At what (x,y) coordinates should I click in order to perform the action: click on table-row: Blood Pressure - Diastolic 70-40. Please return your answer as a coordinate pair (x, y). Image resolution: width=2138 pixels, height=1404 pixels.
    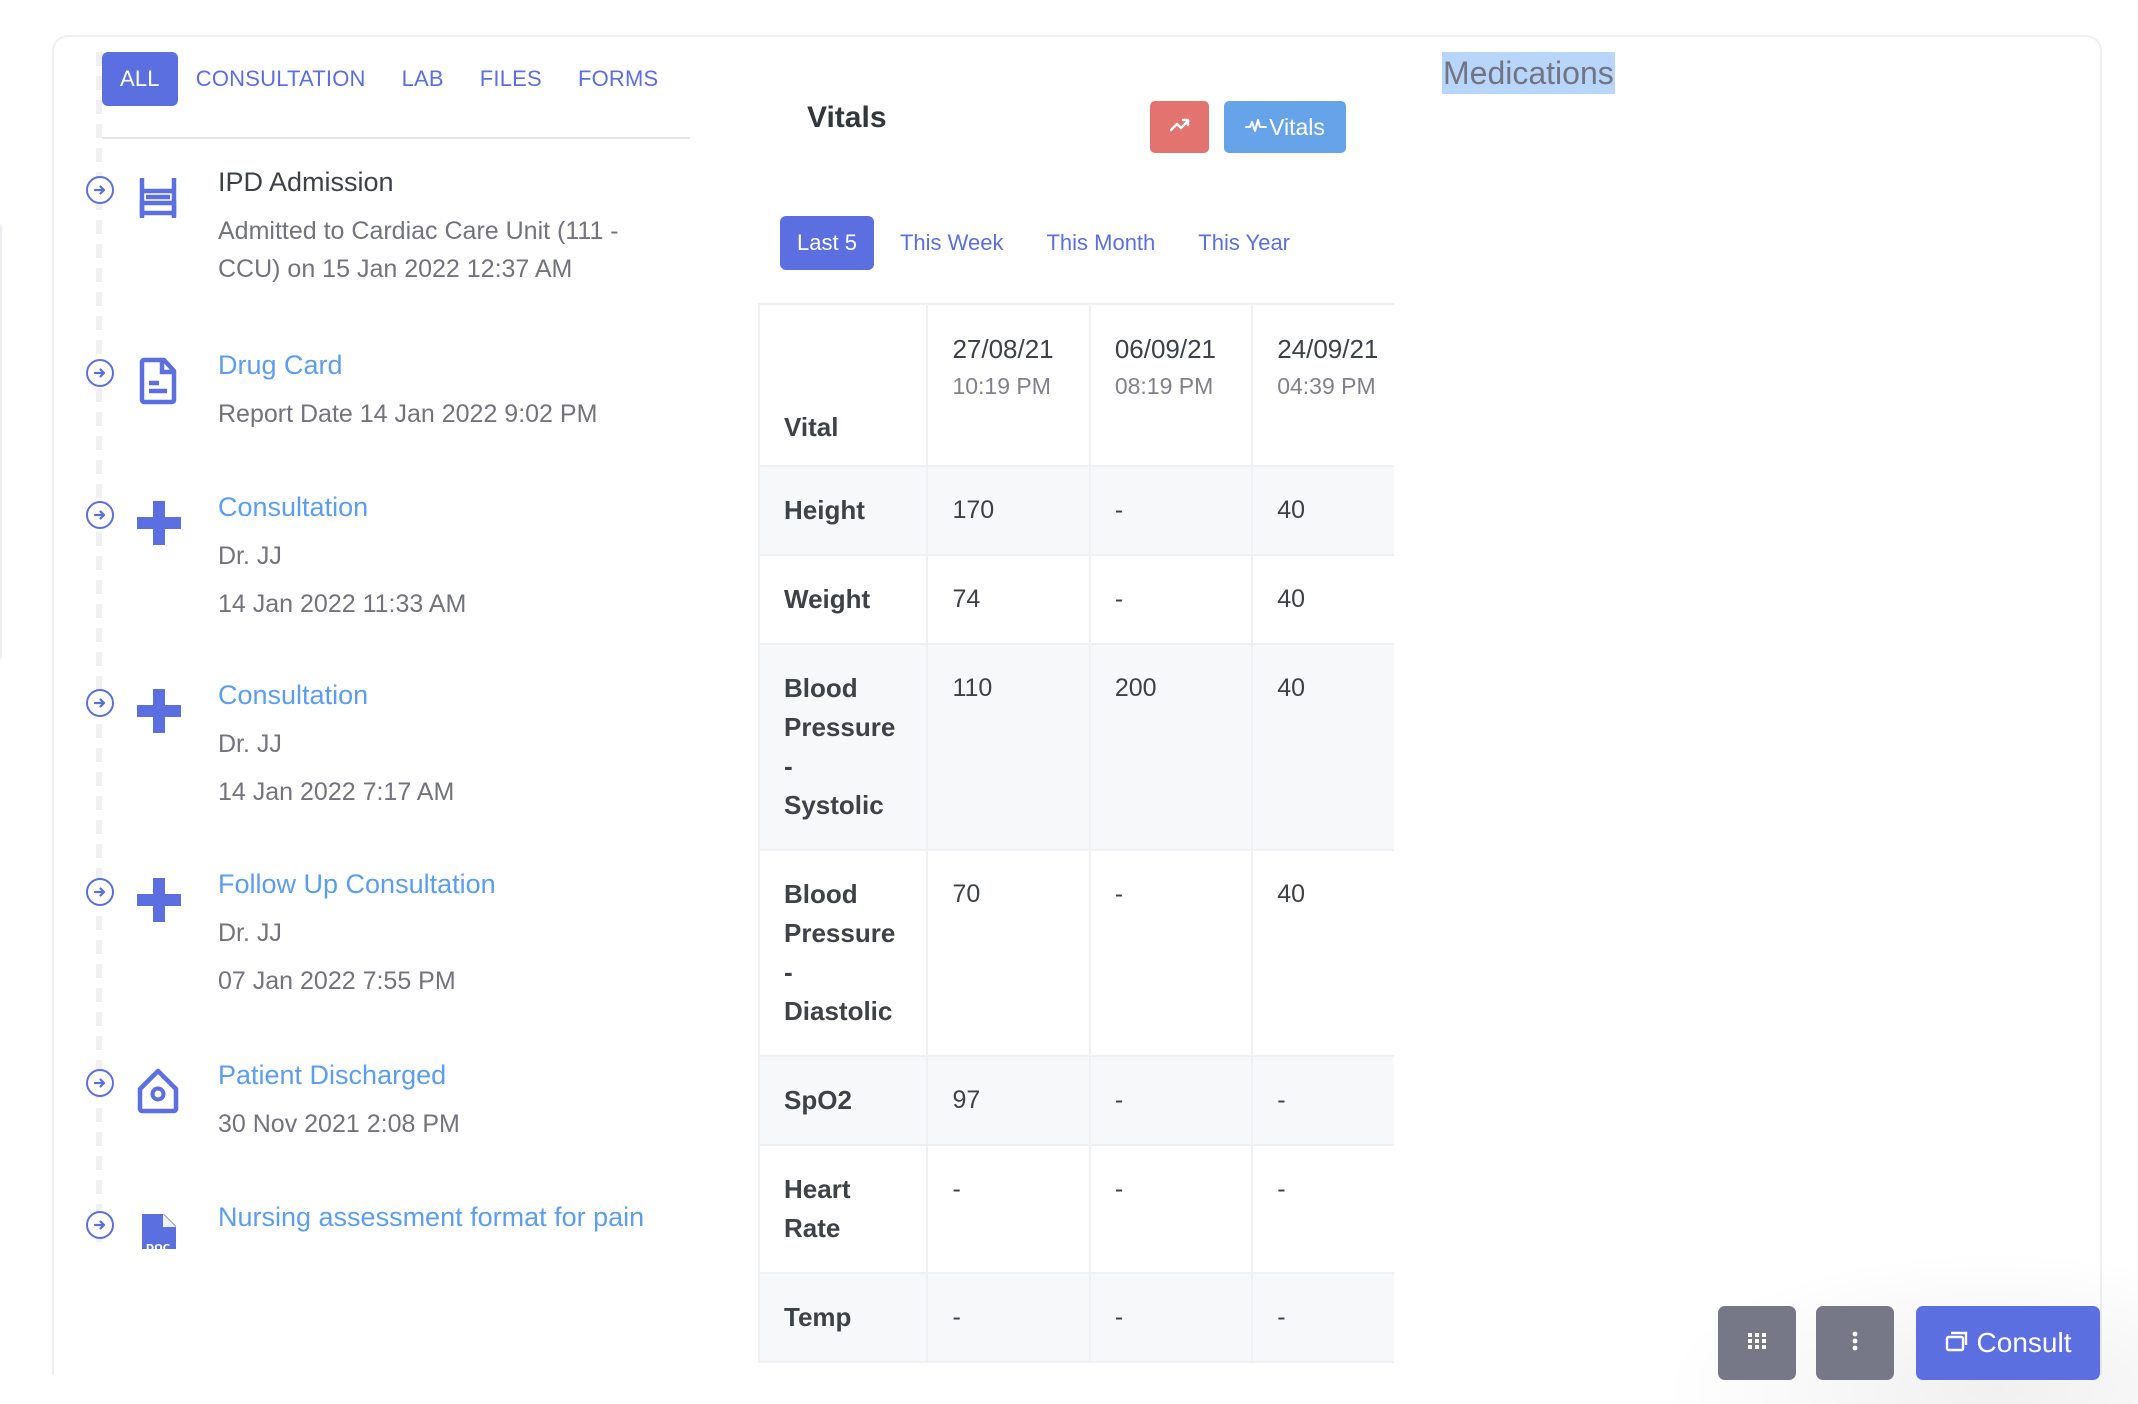
    Looking at the image, I should click on (1076, 953).